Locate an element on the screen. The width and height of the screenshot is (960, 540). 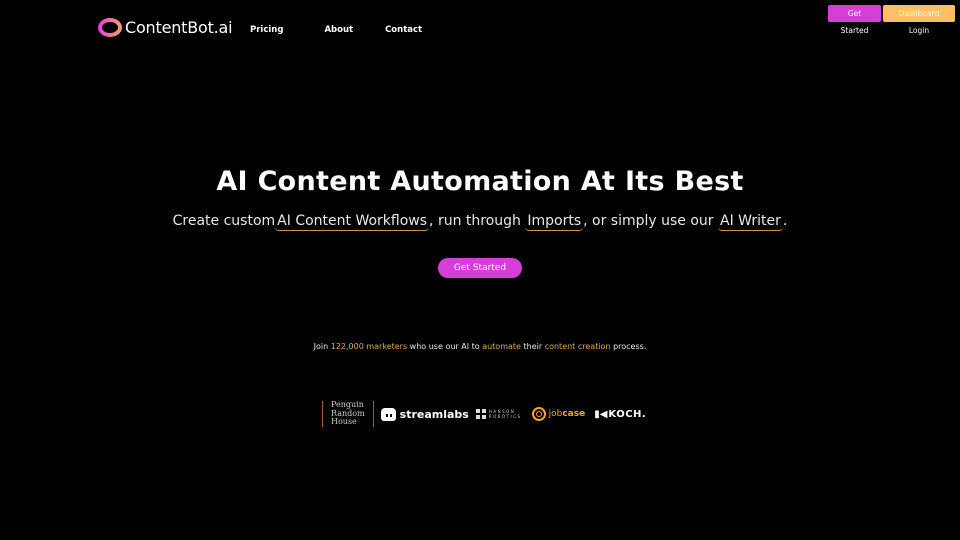
streamlabs-logo: streamlabs is located at coordinates (424, 414).